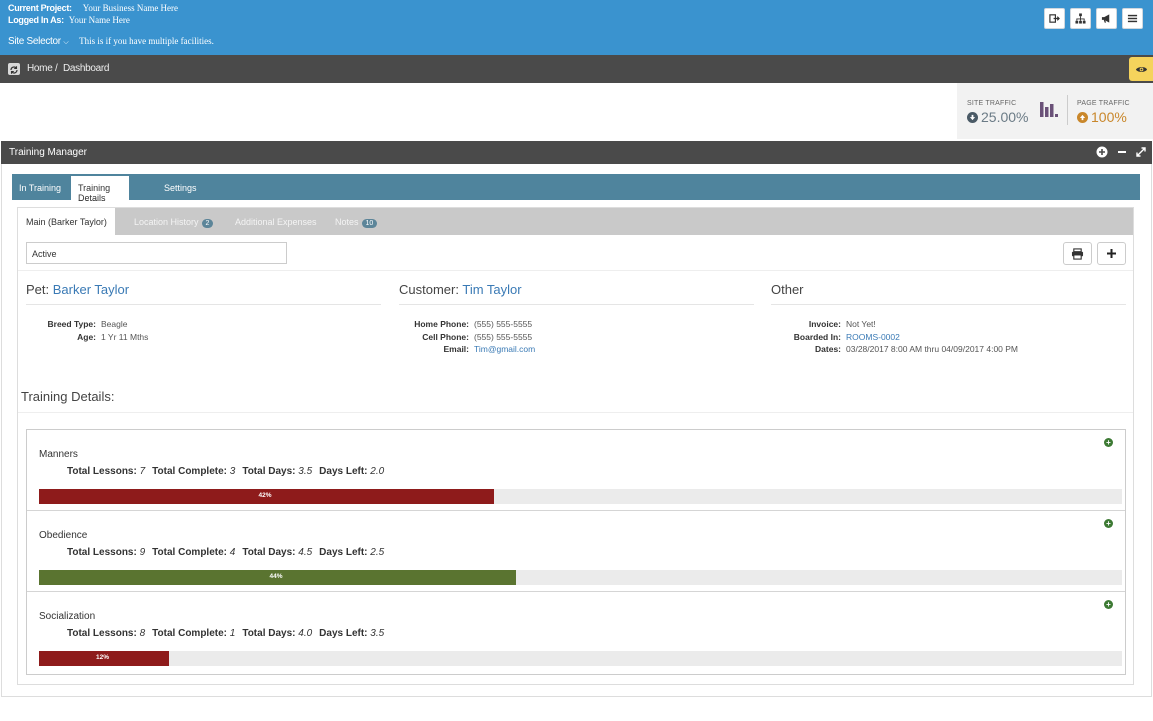 The image size is (1153, 721). I want to click on chevron-down-icon: ⌵, so click(66, 42).